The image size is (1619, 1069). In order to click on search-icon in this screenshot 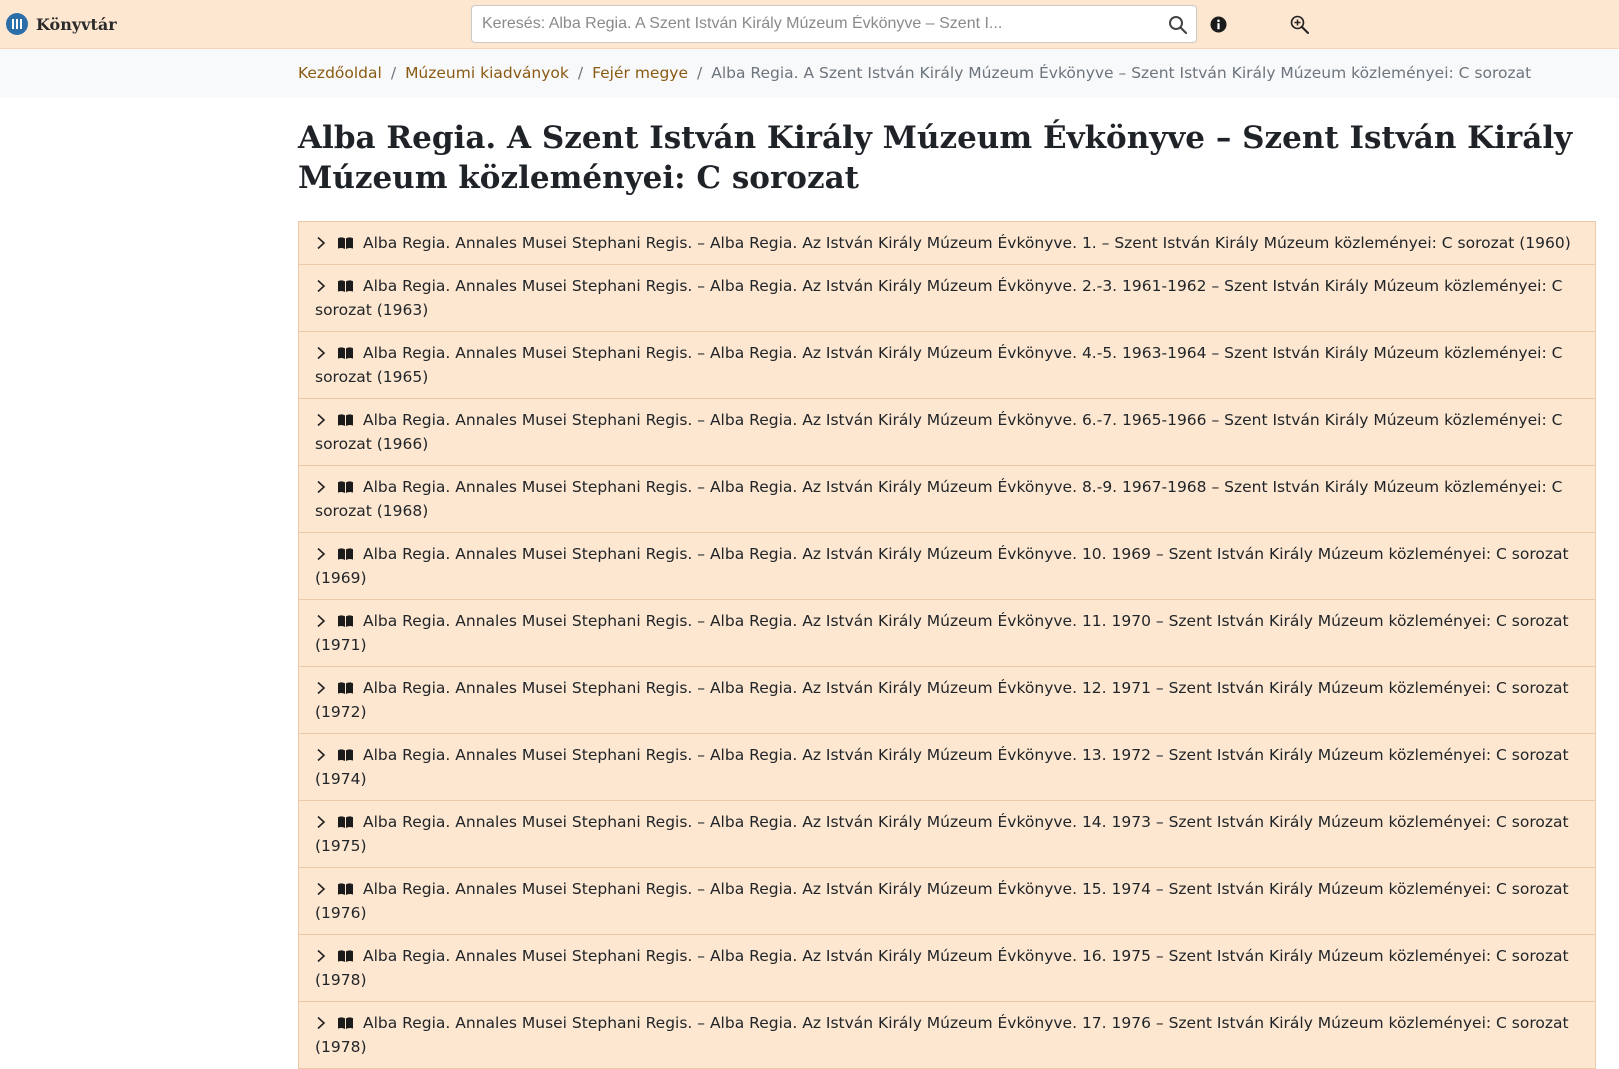, I will do `click(1178, 25)`.